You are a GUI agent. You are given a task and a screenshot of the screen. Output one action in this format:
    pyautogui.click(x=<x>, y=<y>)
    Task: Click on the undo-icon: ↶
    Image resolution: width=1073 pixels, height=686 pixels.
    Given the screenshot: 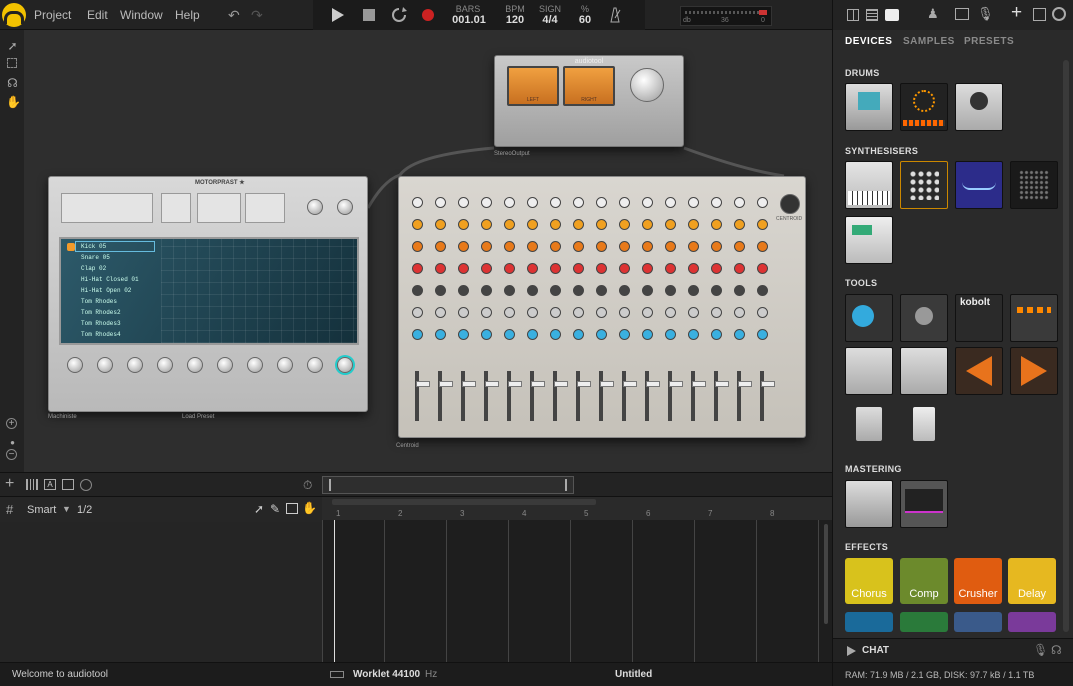 What is the action you would take?
    pyautogui.click(x=234, y=15)
    